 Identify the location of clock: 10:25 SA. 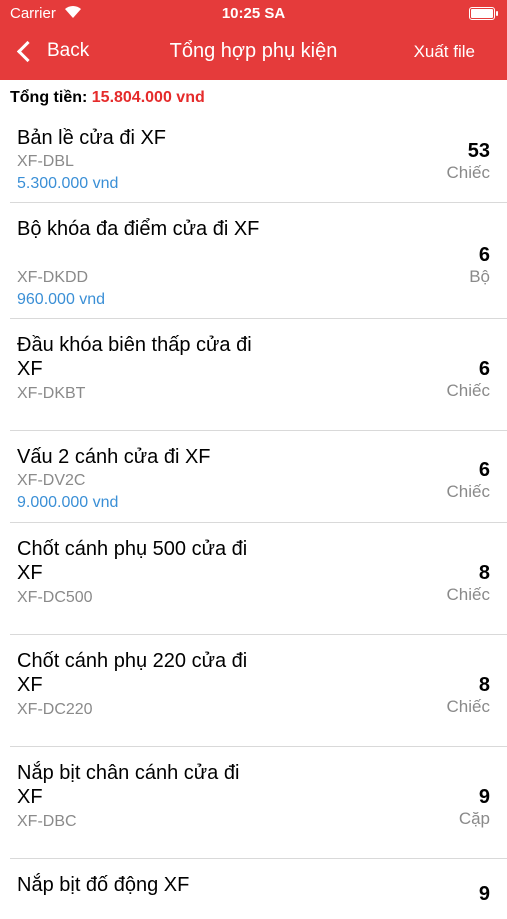
(253, 13).